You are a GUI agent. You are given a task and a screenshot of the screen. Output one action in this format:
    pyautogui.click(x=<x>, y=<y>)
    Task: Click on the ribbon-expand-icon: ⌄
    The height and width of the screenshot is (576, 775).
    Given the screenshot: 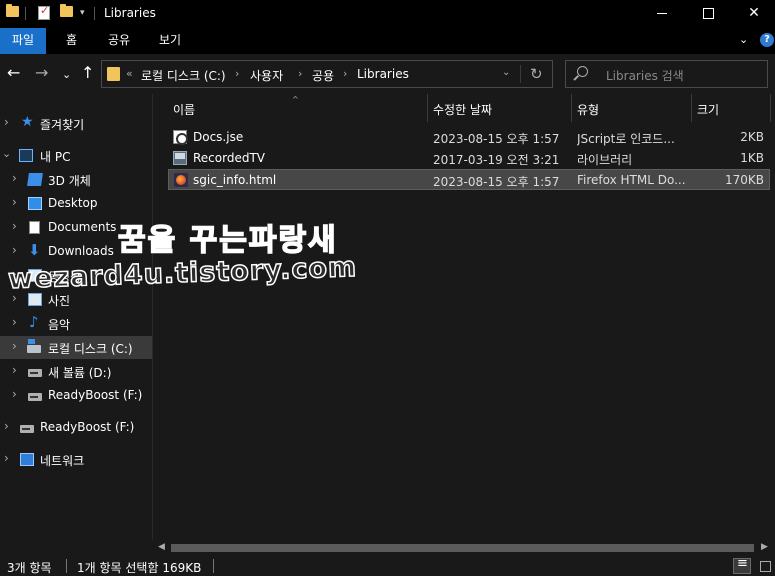 What is the action you would take?
    pyautogui.click(x=743, y=39)
    